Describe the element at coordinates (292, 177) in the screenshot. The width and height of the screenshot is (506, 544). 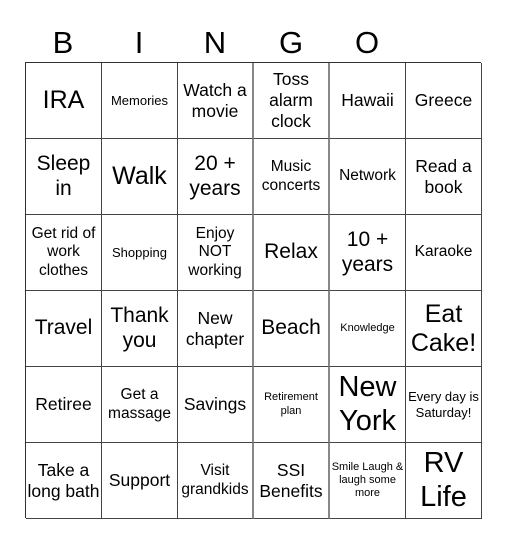
I see `bingo-cell: Music concerts` at that location.